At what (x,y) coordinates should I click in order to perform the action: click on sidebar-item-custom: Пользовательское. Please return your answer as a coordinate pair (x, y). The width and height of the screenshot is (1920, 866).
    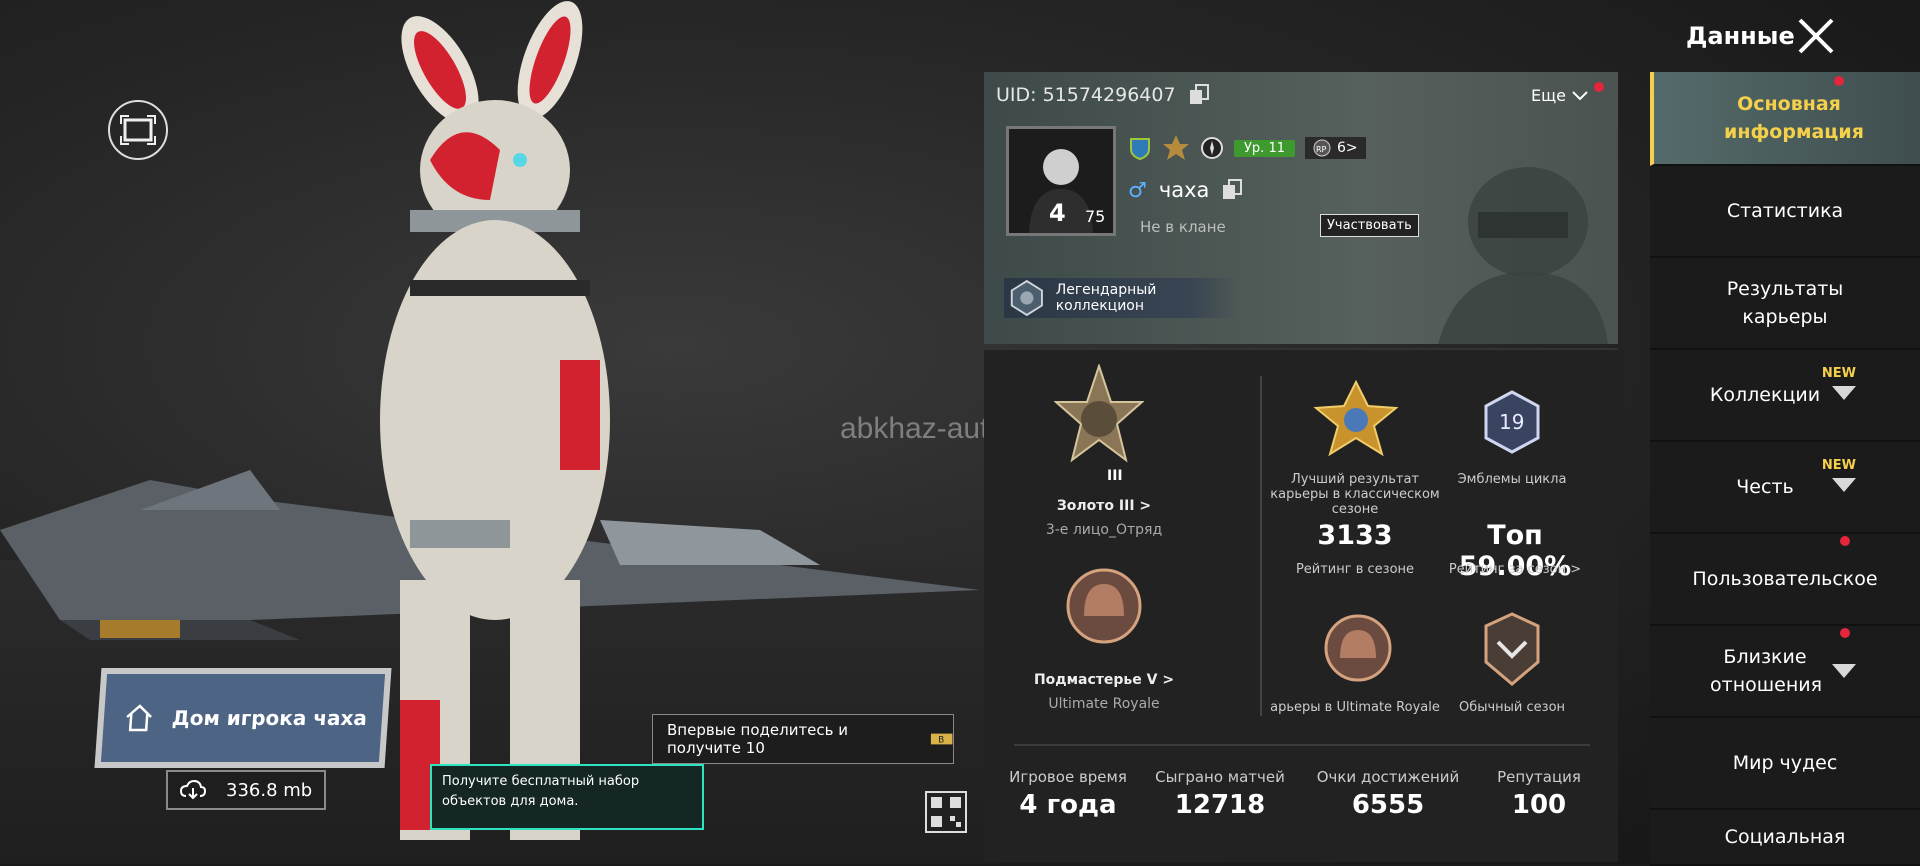
    Looking at the image, I should click on (1785, 580).